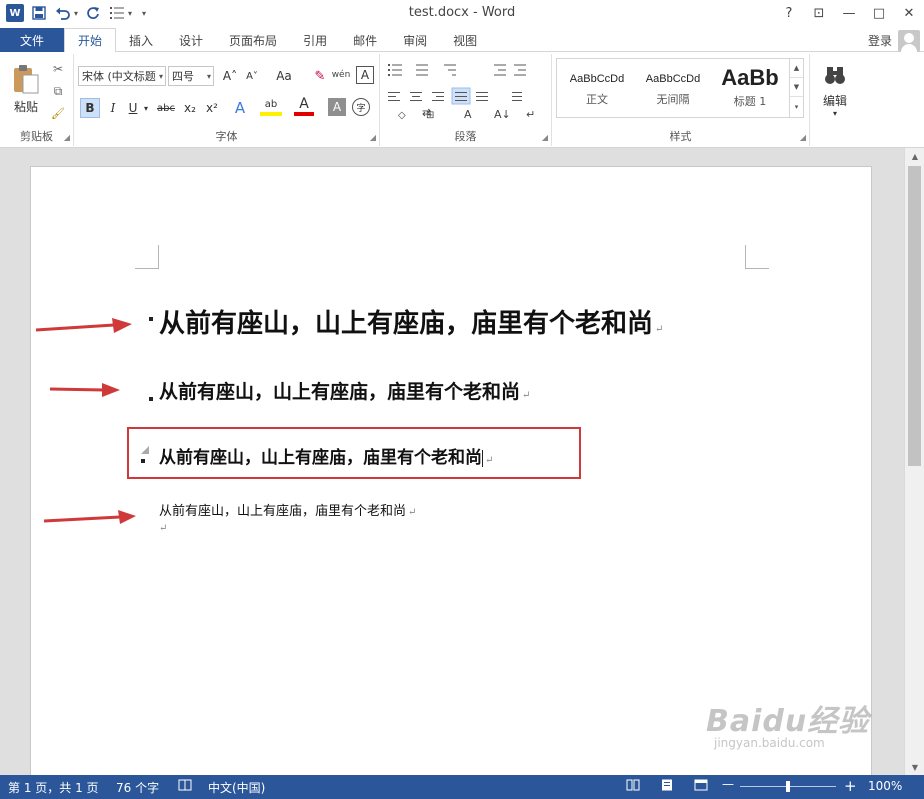  I want to click on text-effects-icon: A, so click(240, 108).